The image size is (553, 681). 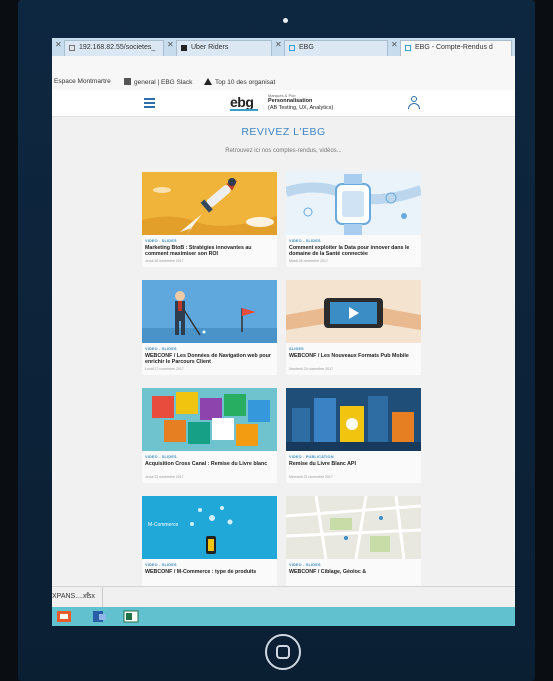 I want to click on slack-icon, so click(x=127, y=81).